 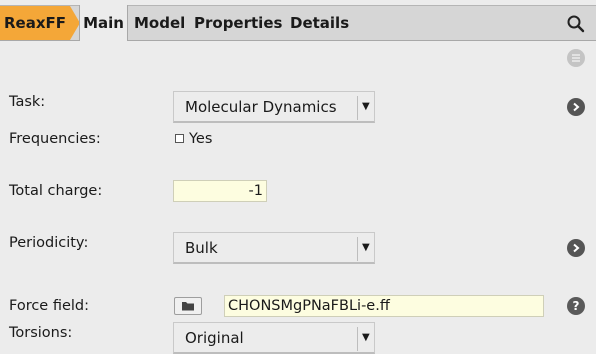 I want to click on tab-details: Details, so click(x=319, y=23).